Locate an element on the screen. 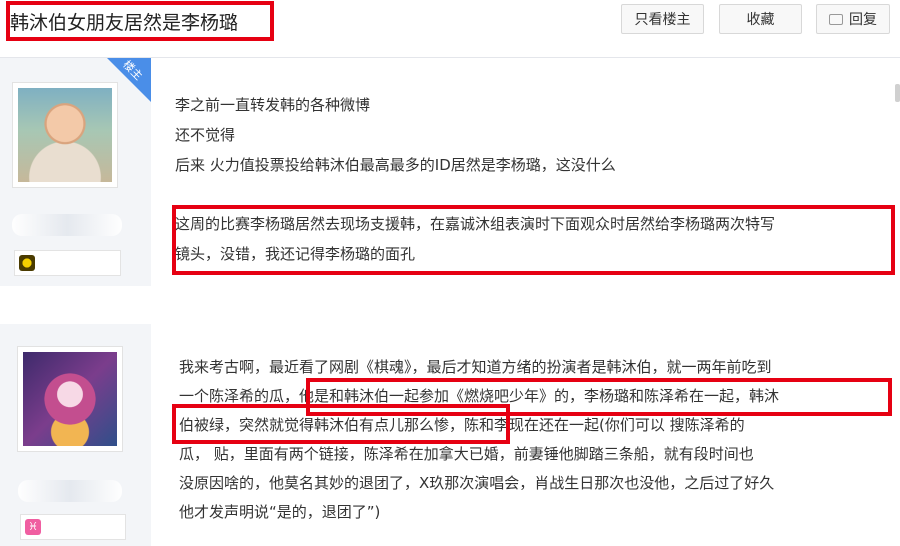 This screenshot has height=546, width=900. thread-title: 韩沐伯女朋友居然是李杨璐 is located at coordinates (124, 23).